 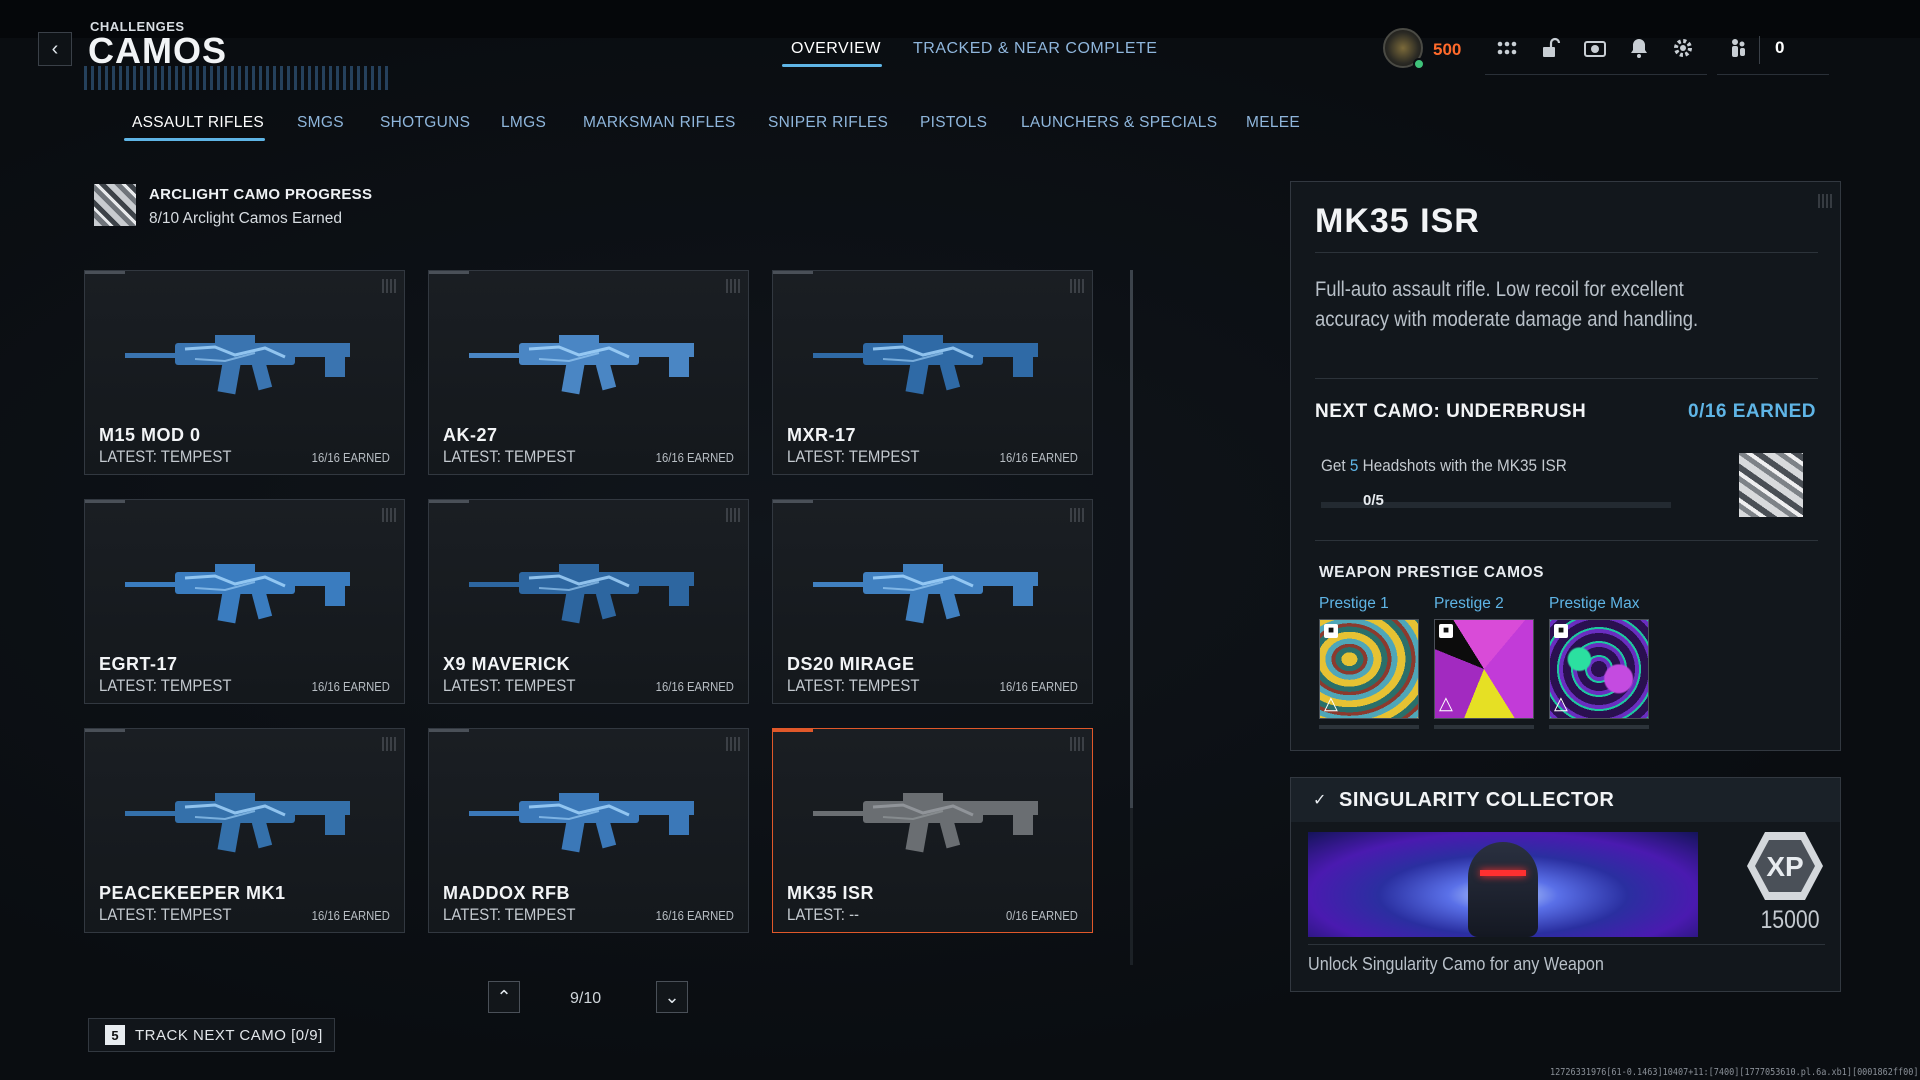 What do you see at coordinates (244, 601) in the screenshot?
I see `weapon-card: EGRT-17 LATEST: TEMPEST 16/16 EARNED` at bounding box center [244, 601].